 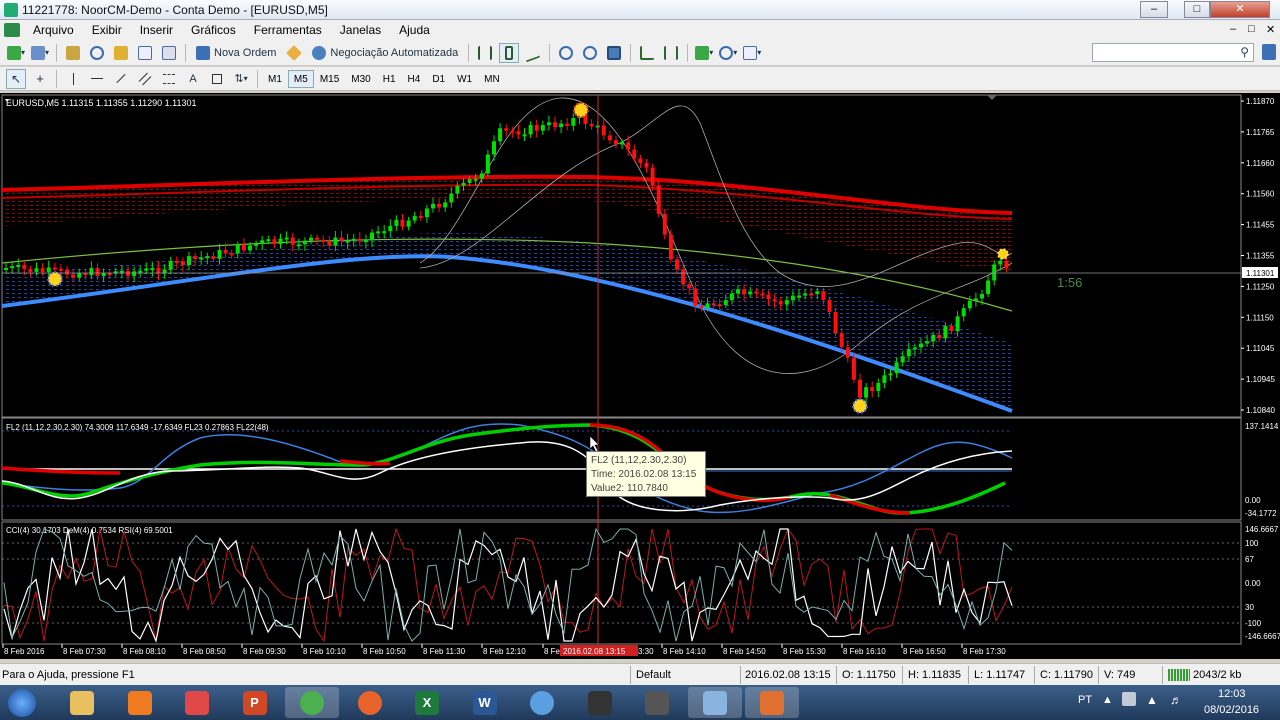 What do you see at coordinates (1244, 52) in the screenshot?
I see `search-icon: ⚲` at bounding box center [1244, 52].